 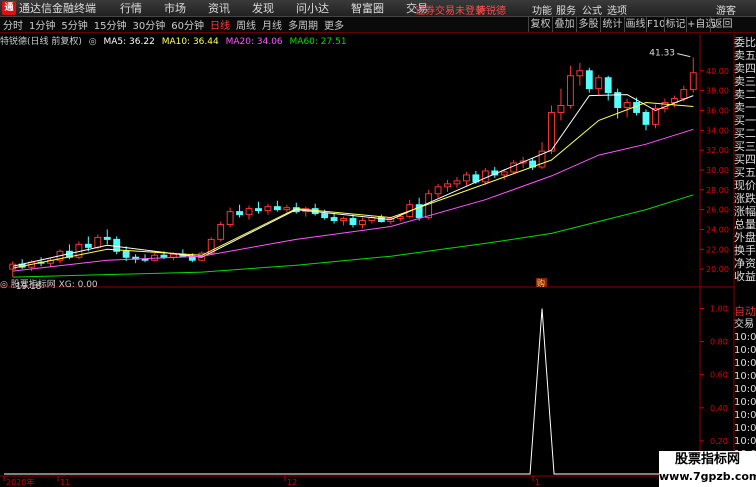 I want to click on quote-row: 现价, so click(x=745, y=185).